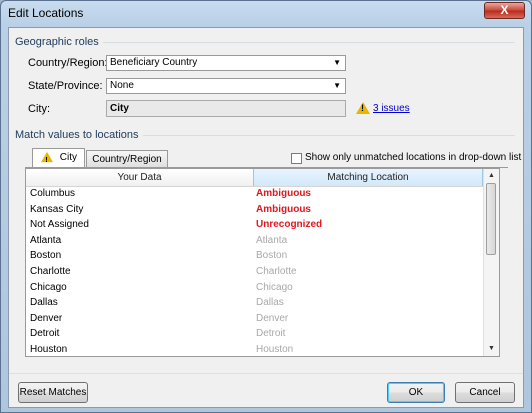 This screenshot has width=532, height=413. Describe the element at coordinates (266, 13) in the screenshot. I see `title-bar: Edit Locations X` at that location.